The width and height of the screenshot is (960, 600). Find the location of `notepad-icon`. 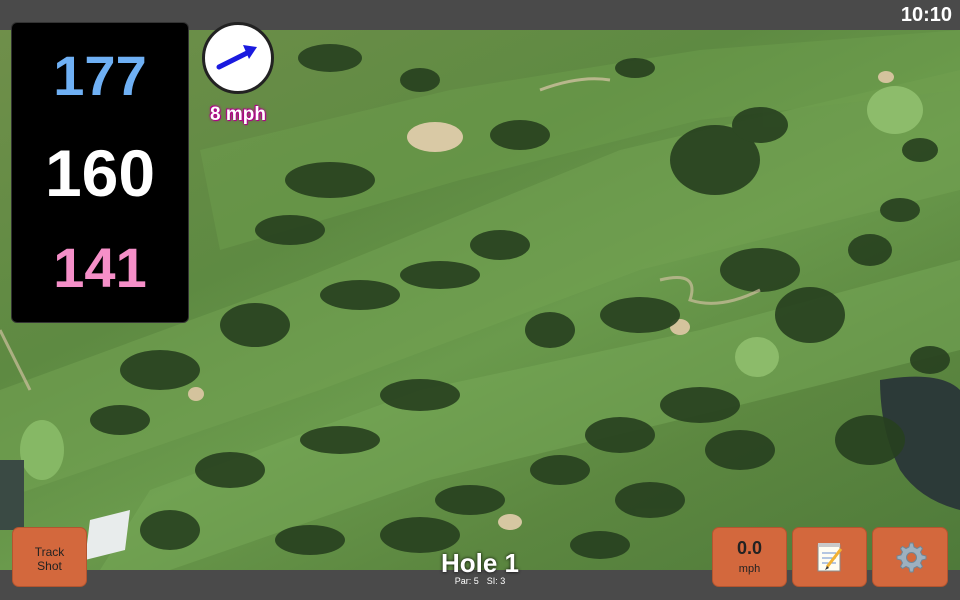

notepad-icon is located at coordinates (829, 557).